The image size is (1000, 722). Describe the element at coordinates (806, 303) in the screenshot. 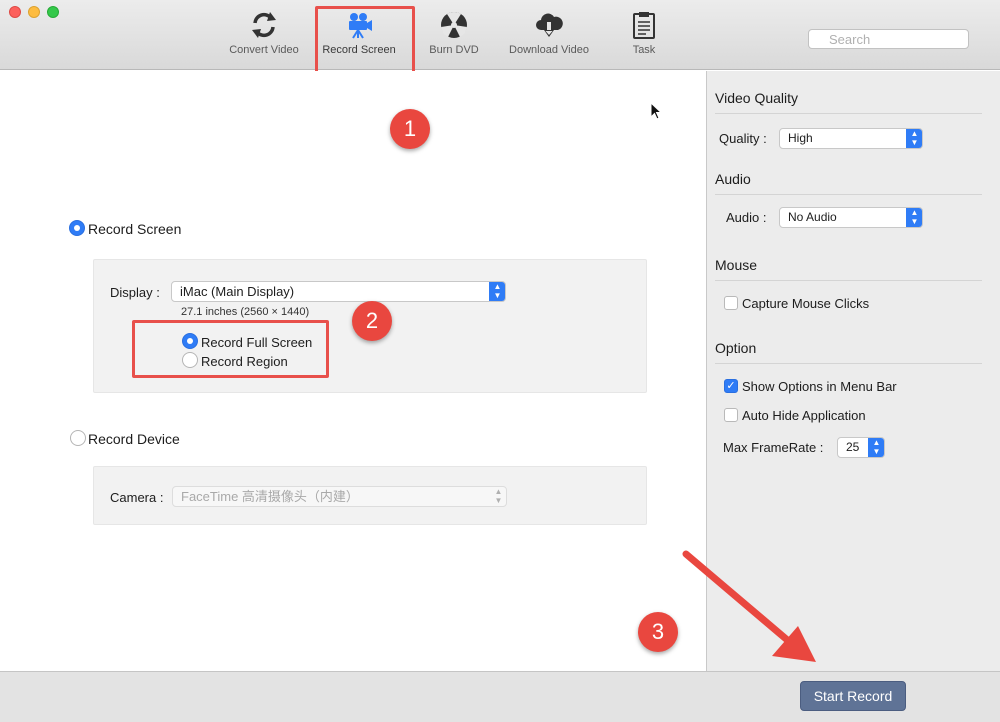

I see `capture-mouse-clicks-label: Capture Mouse Clicks` at that location.